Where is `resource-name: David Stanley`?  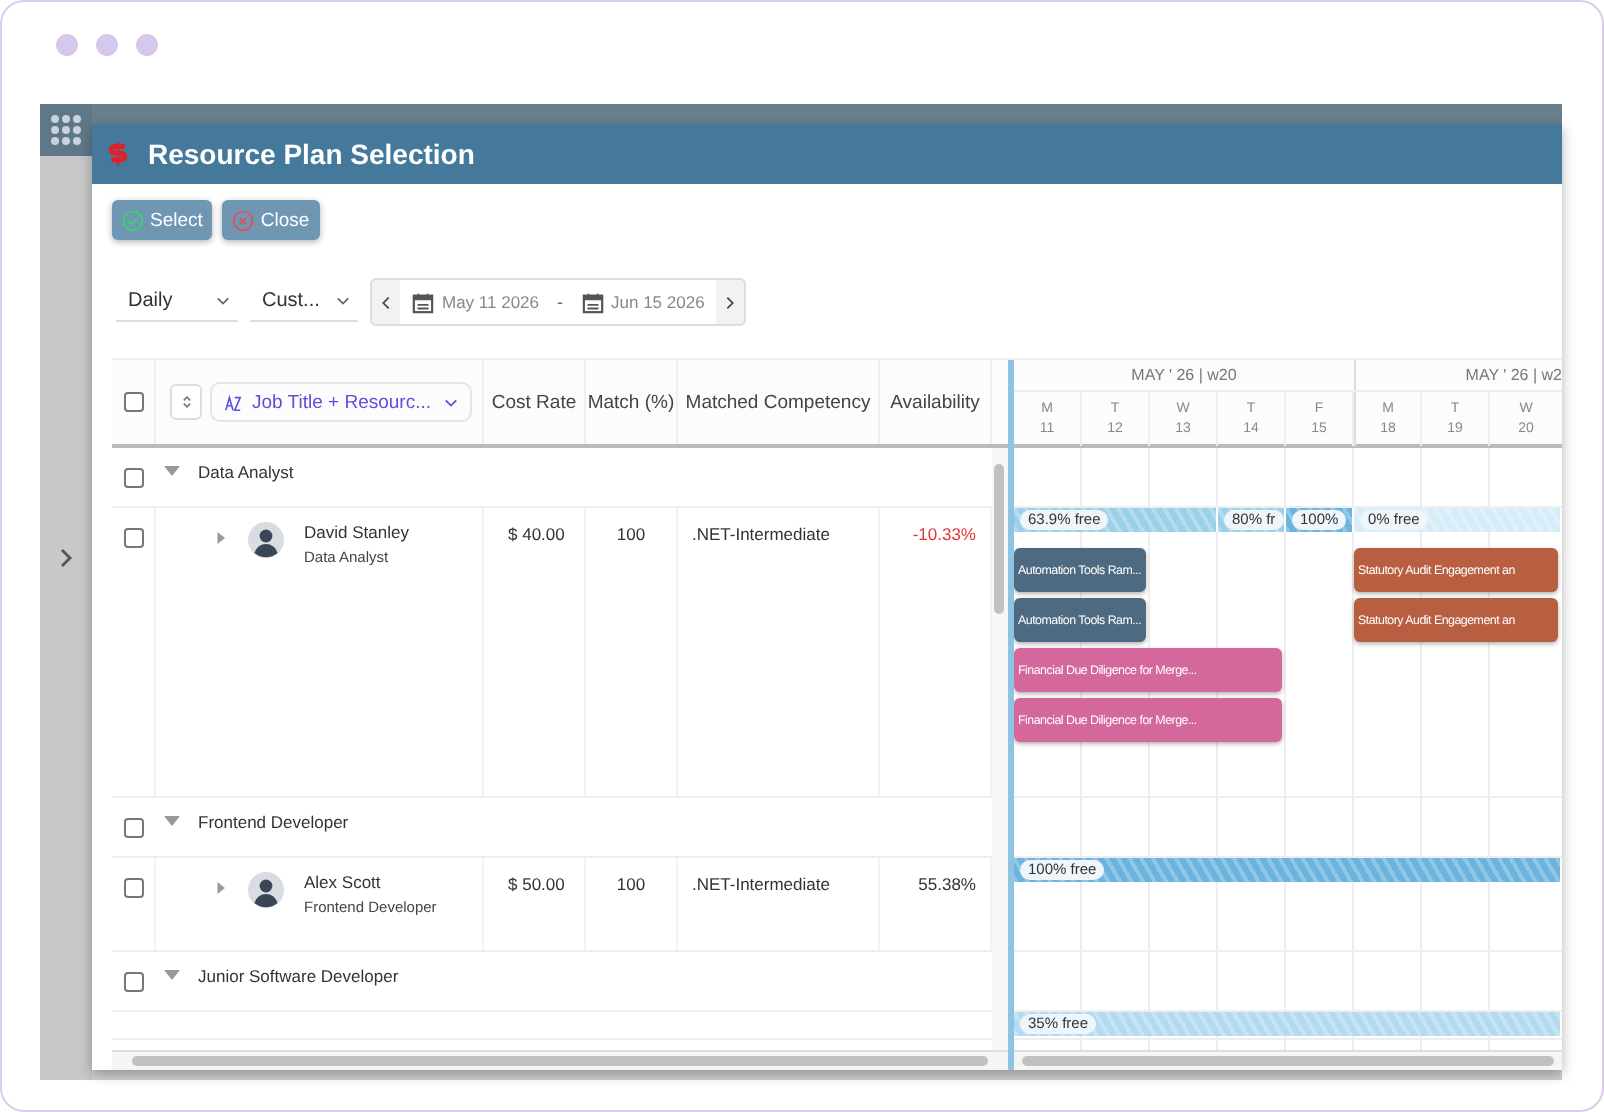
resource-name: David Stanley is located at coordinates (356, 532).